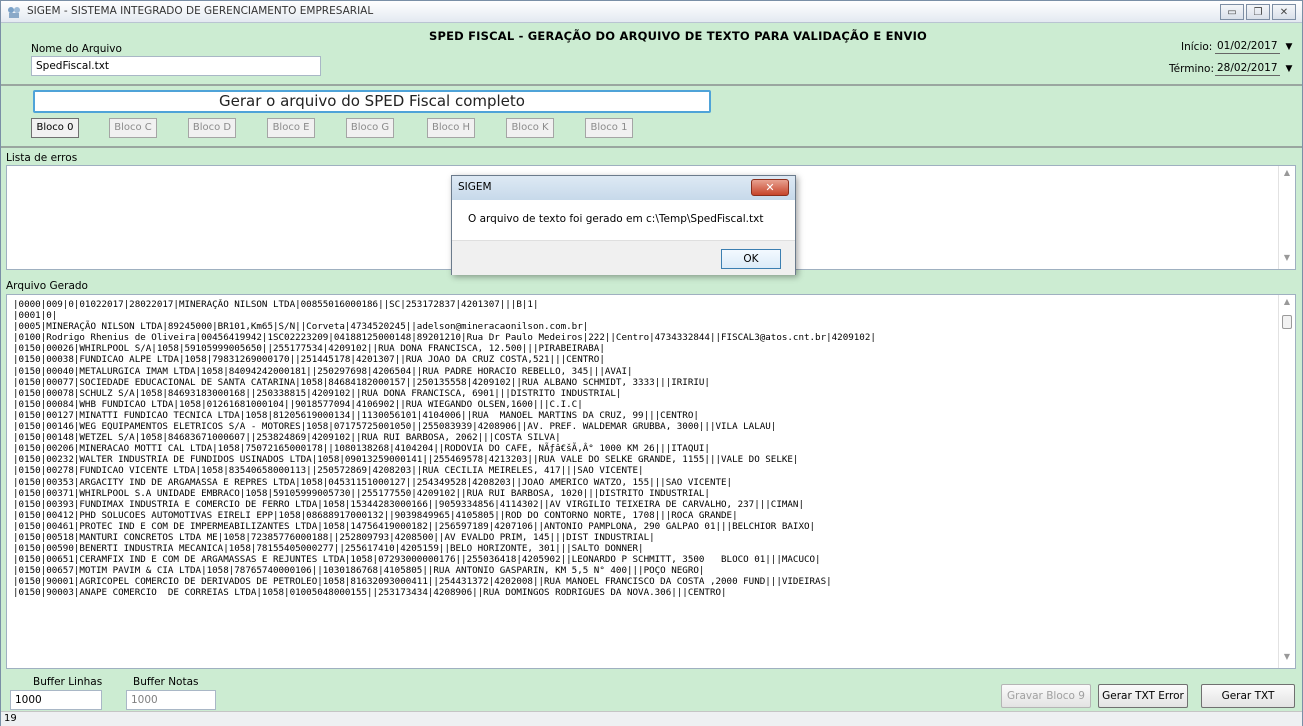 Image resolution: width=1303 pixels, height=726 pixels. What do you see at coordinates (42, 158) in the screenshot?
I see `errors-label: Lista de erros` at bounding box center [42, 158].